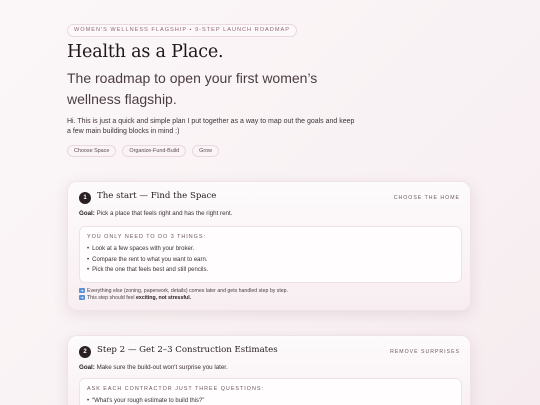 Image resolution: width=540 pixels, height=405 pixels. Describe the element at coordinates (164, 298) in the screenshot. I see `note-emphasis: exciting, not stressful.` at that location.